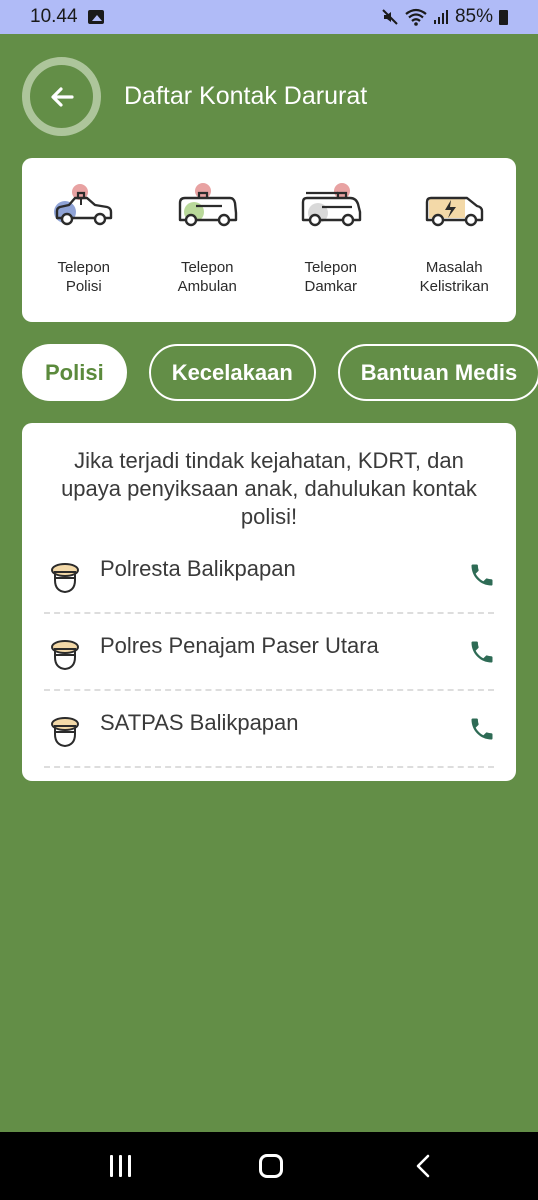  I want to click on wifi-icon, so click(416, 17).